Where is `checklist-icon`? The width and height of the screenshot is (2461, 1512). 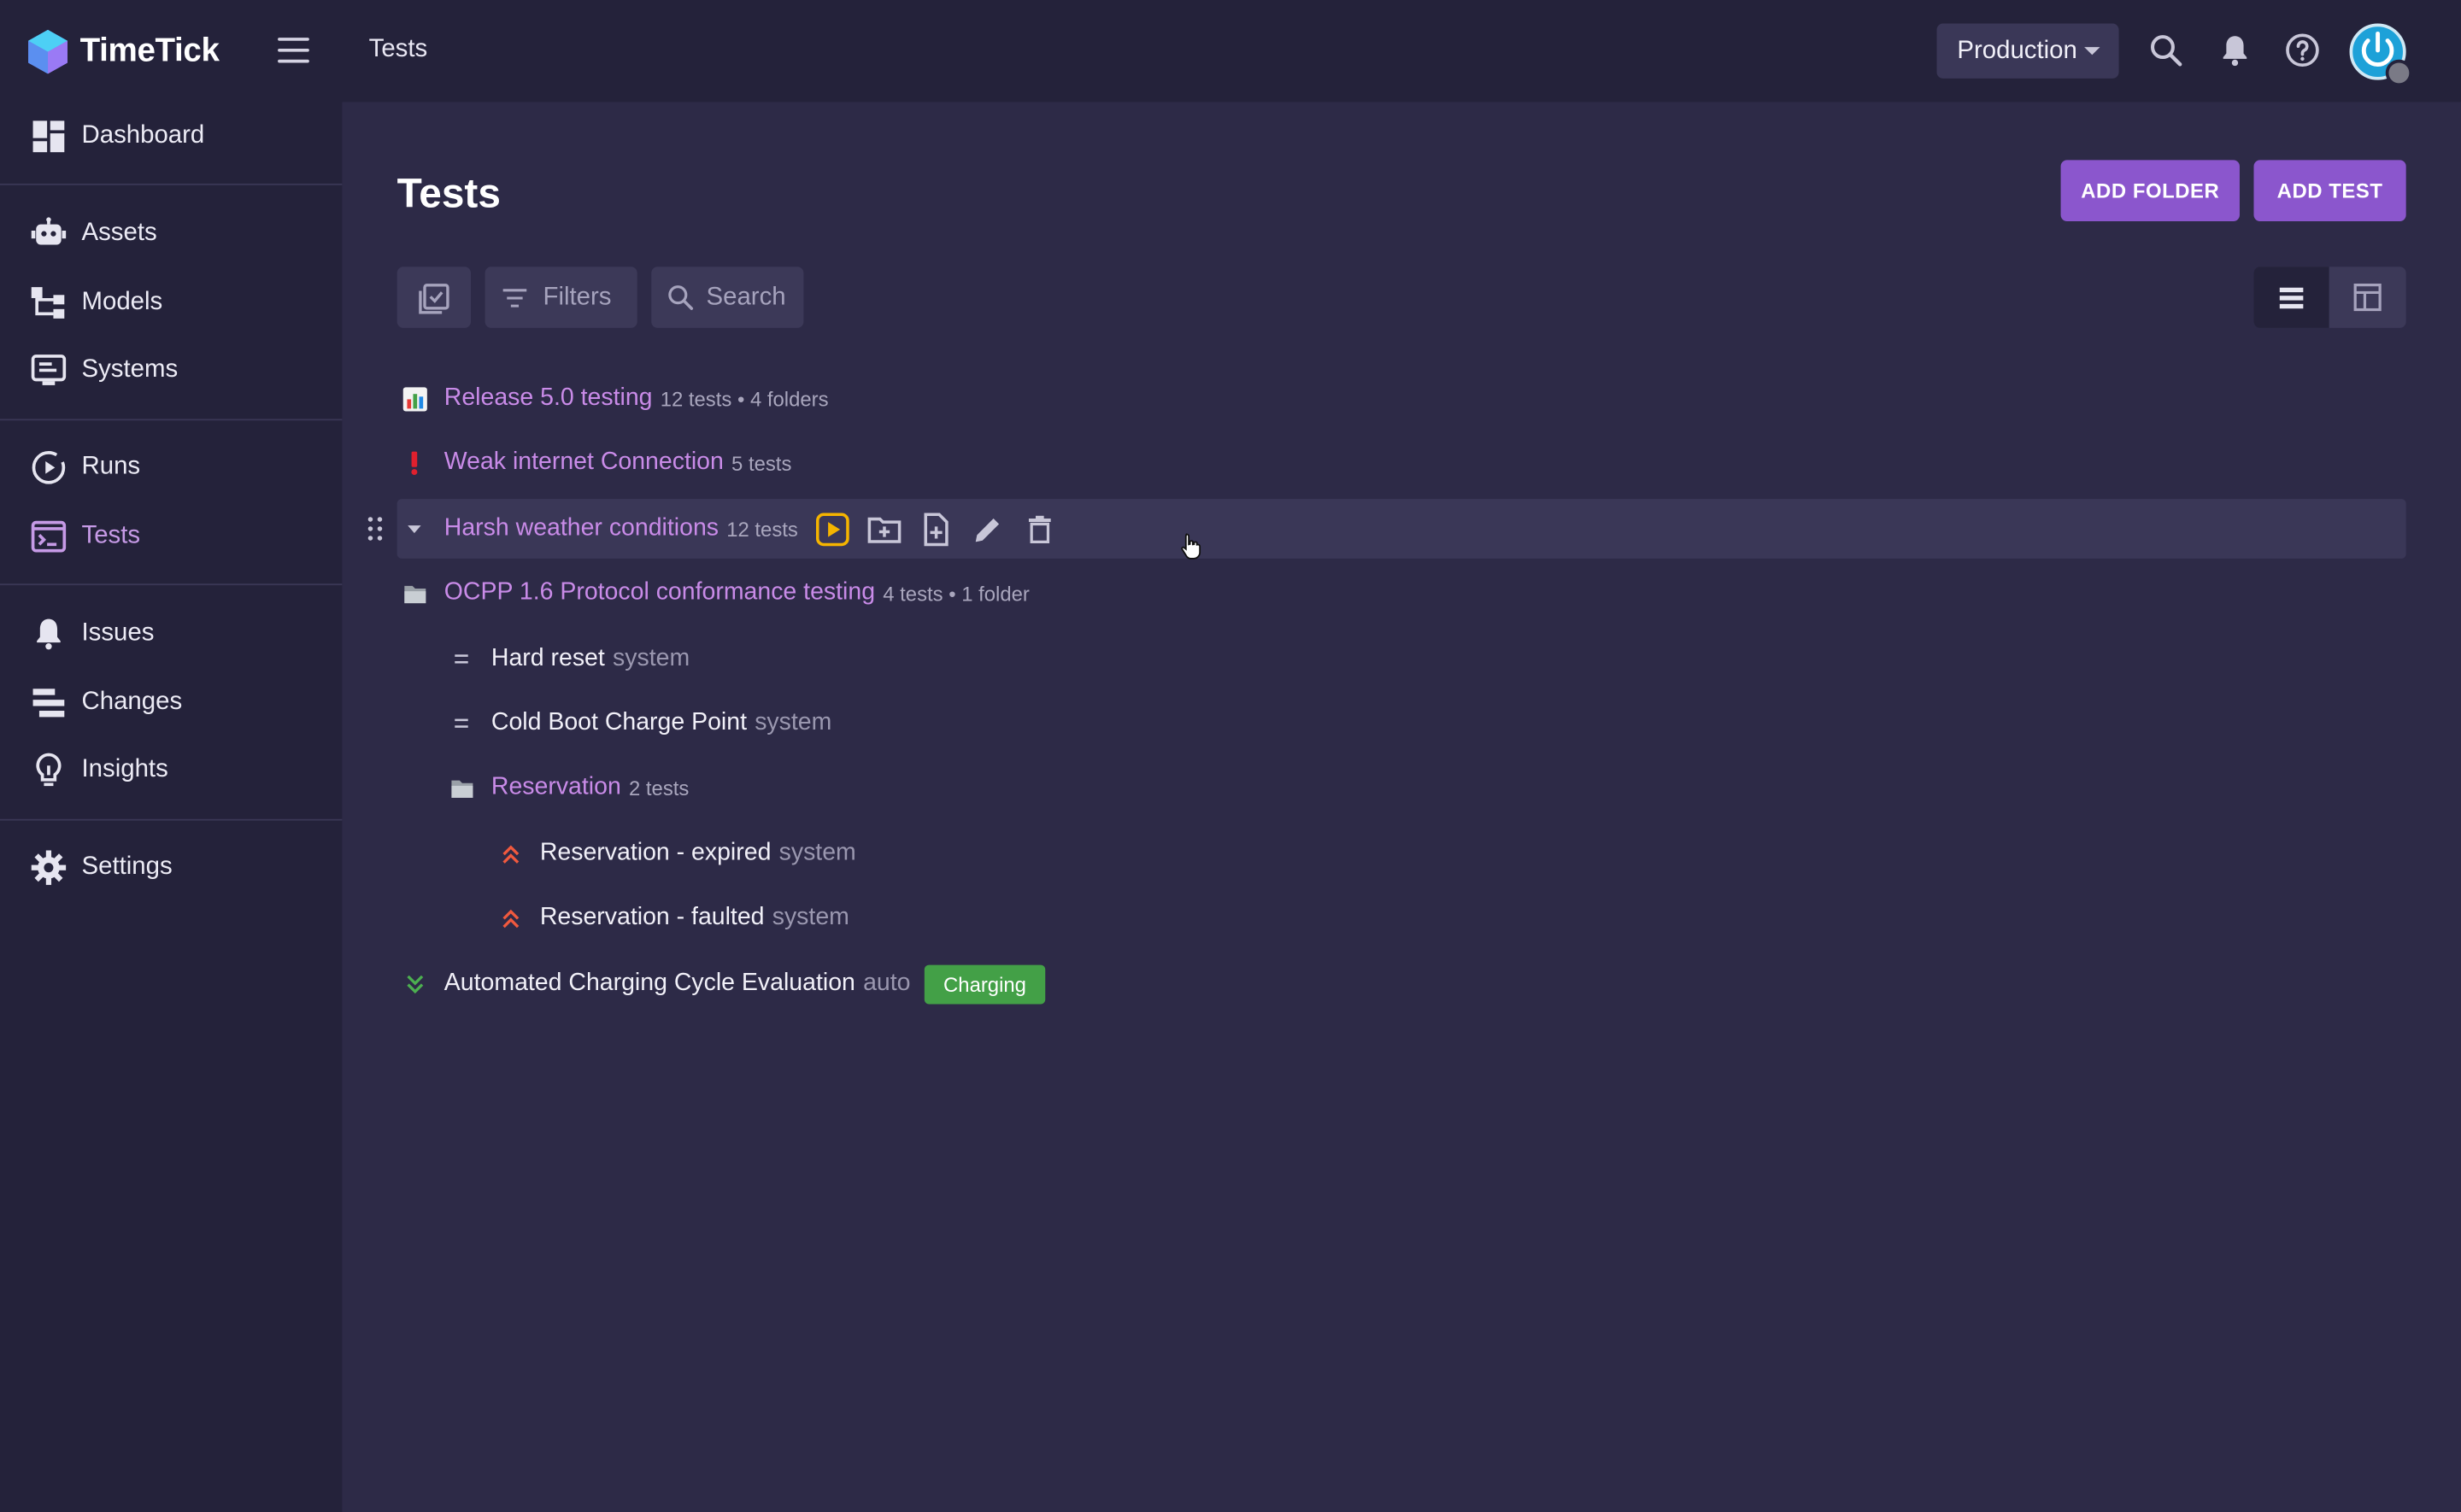
checklist-icon is located at coordinates (434, 298).